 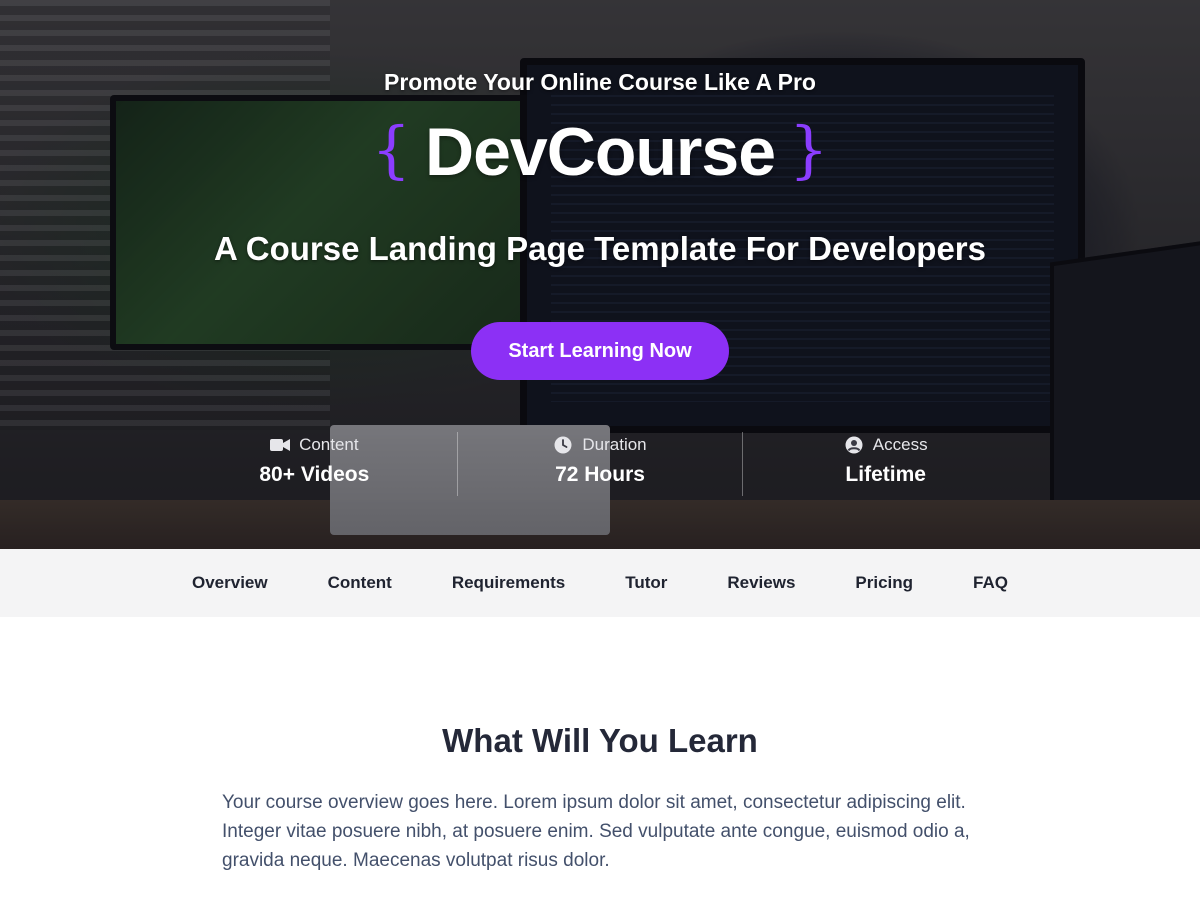 I want to click on stat-duration: Duration 72 Hours, so click(x=599, y=464).